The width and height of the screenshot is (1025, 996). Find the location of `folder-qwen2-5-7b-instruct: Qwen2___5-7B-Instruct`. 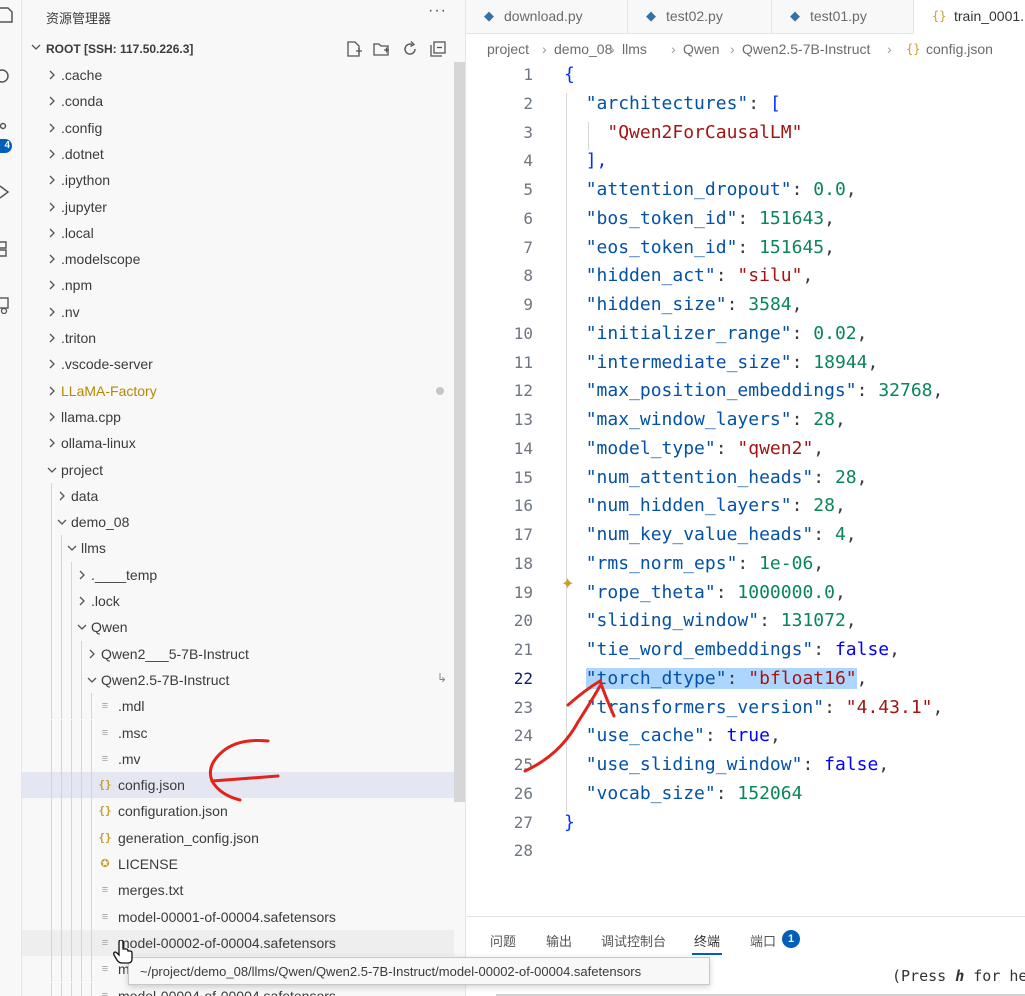

folder-qwen2-5-7b-instruct: Qwen2___5-7B-Instruct is located at coordinates (238, 653).